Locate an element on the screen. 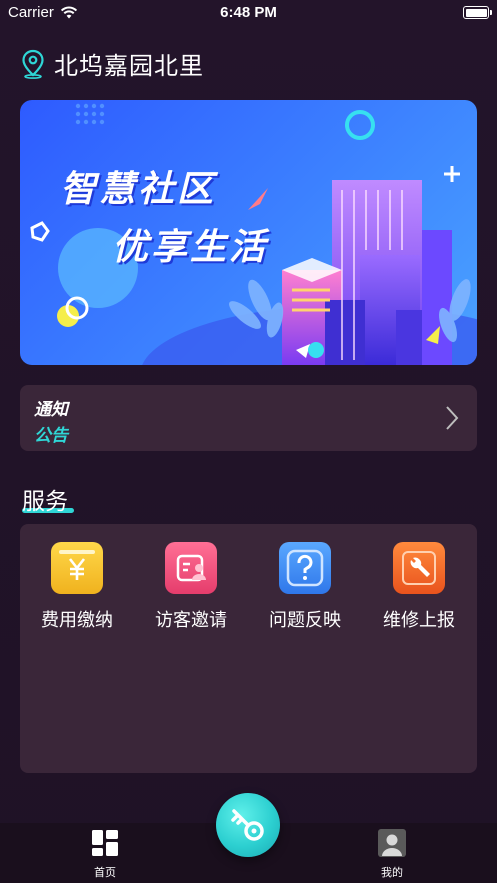  service-payment: 费用缴纳 is located at coordinates (77, 587).